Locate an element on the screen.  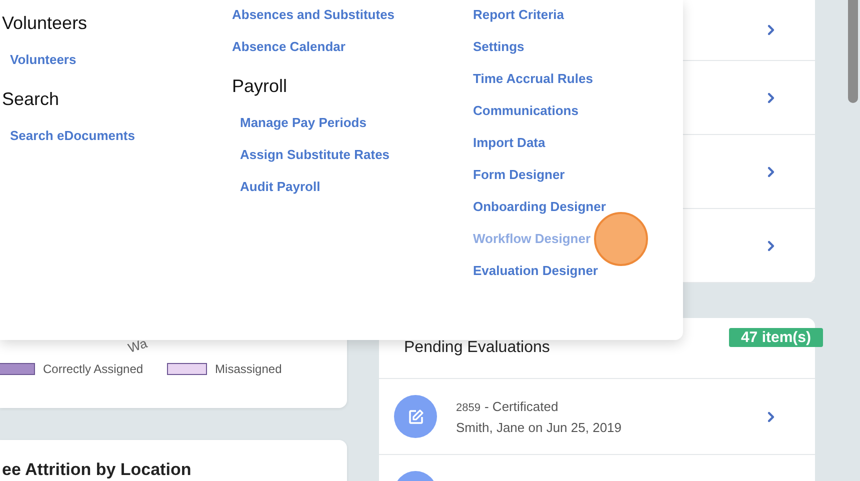
menu-link: Manage Pay Periods is located at coordinates (303, 123).